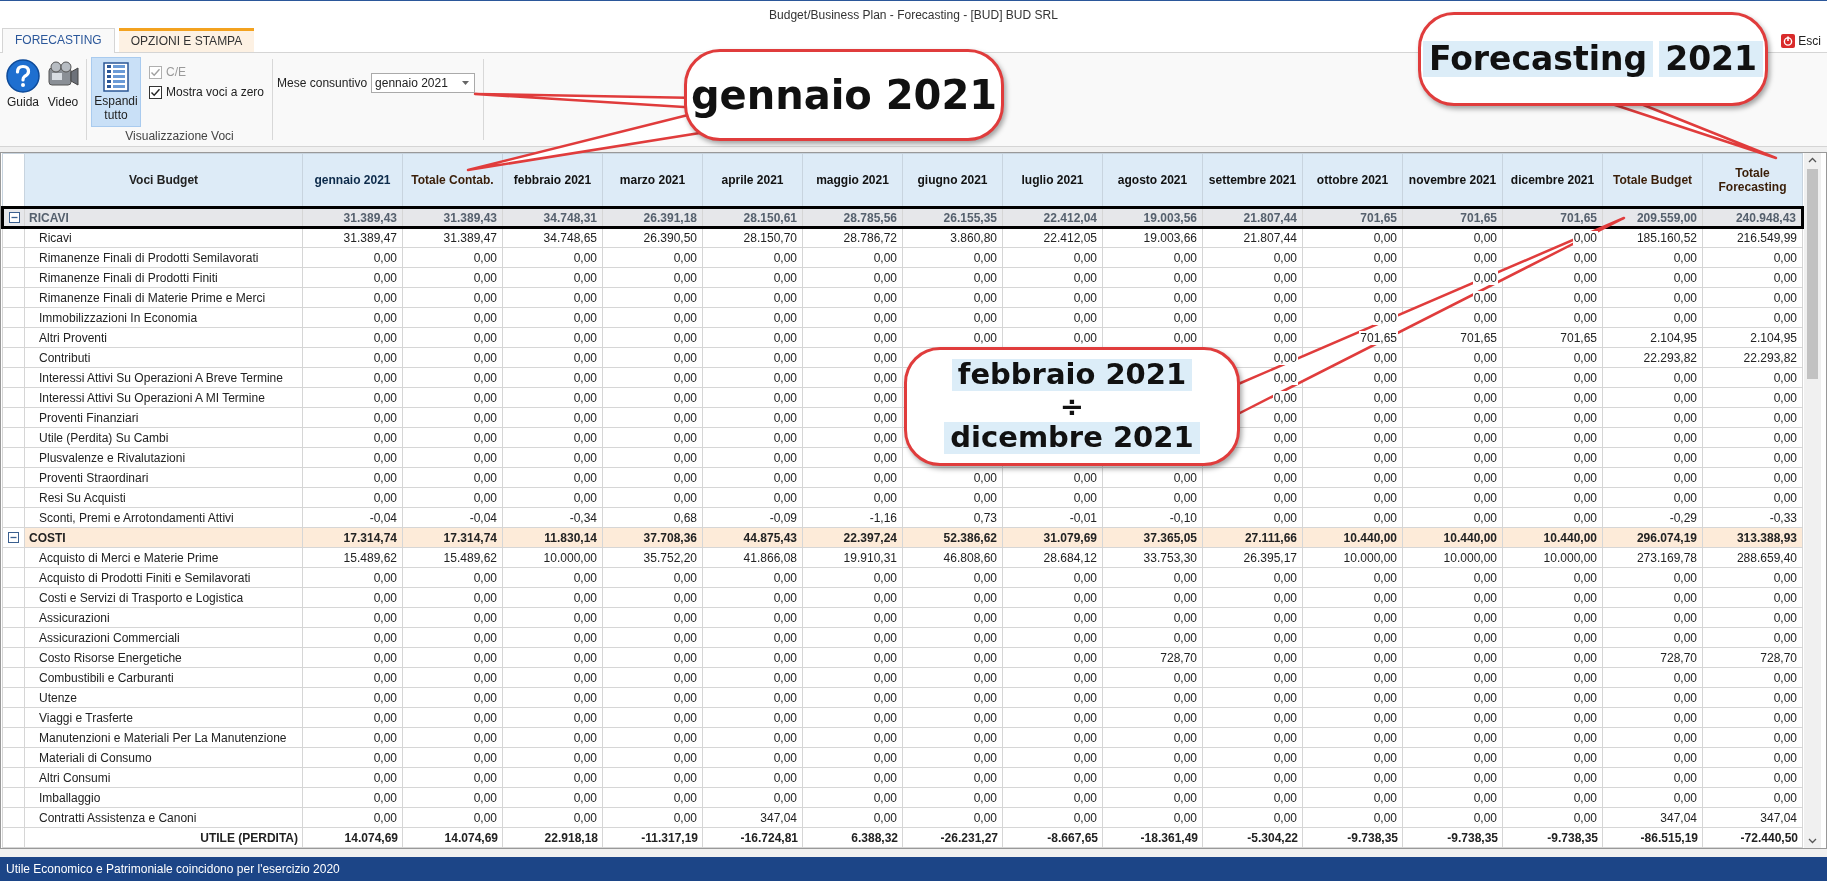  What do you see at coordinates (1072, 438) in the screenshot?
I see `callout-text: dicembre 2021` at bounding box center [1072, 438].